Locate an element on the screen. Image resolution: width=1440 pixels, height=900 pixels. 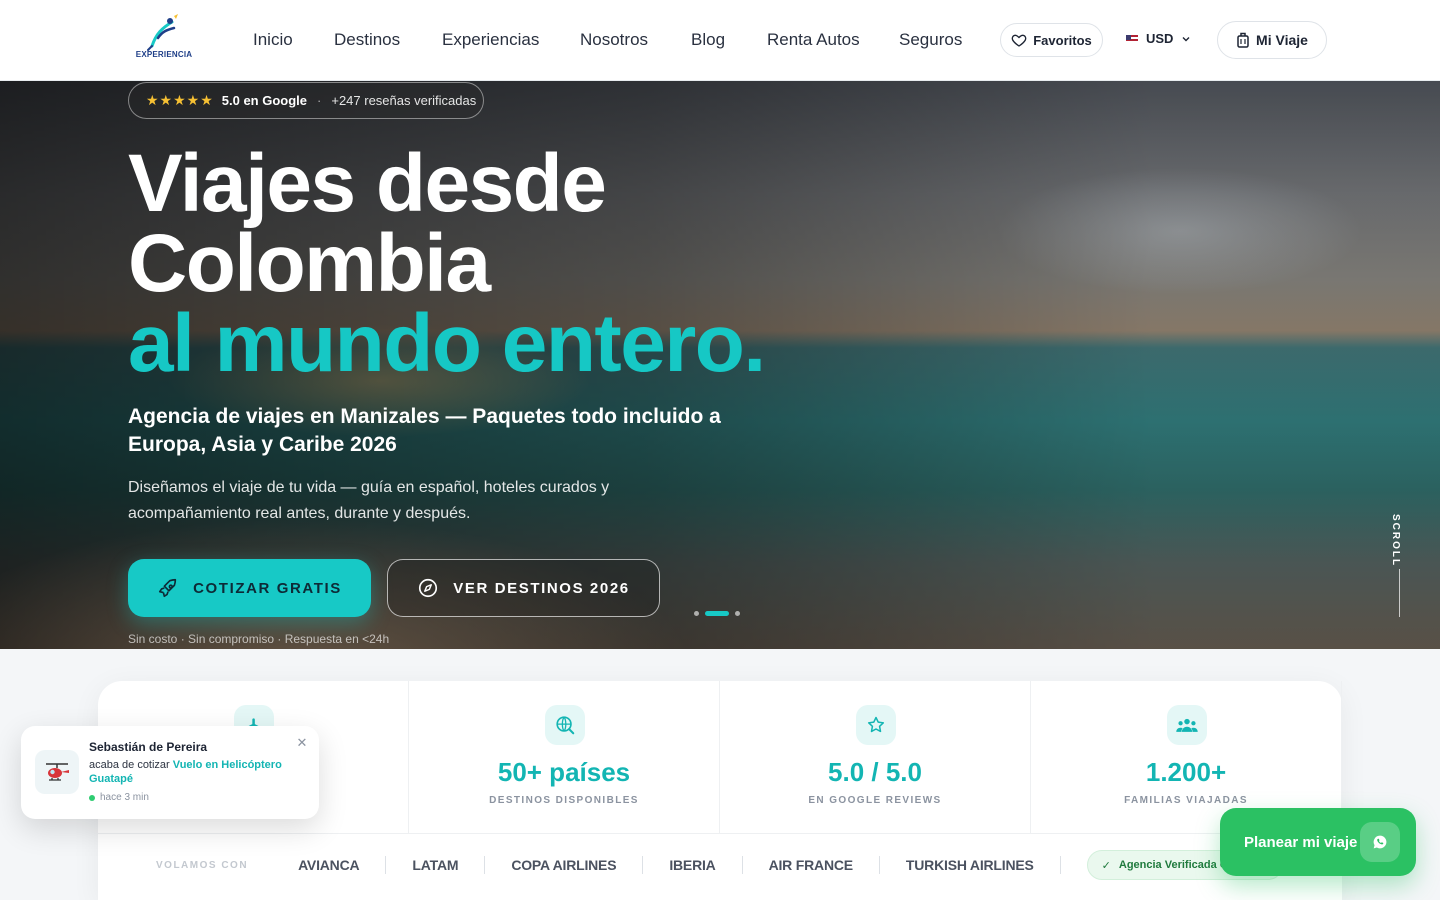
airline-air-france: AIR FRANCE is located at coordinates (811, 865).